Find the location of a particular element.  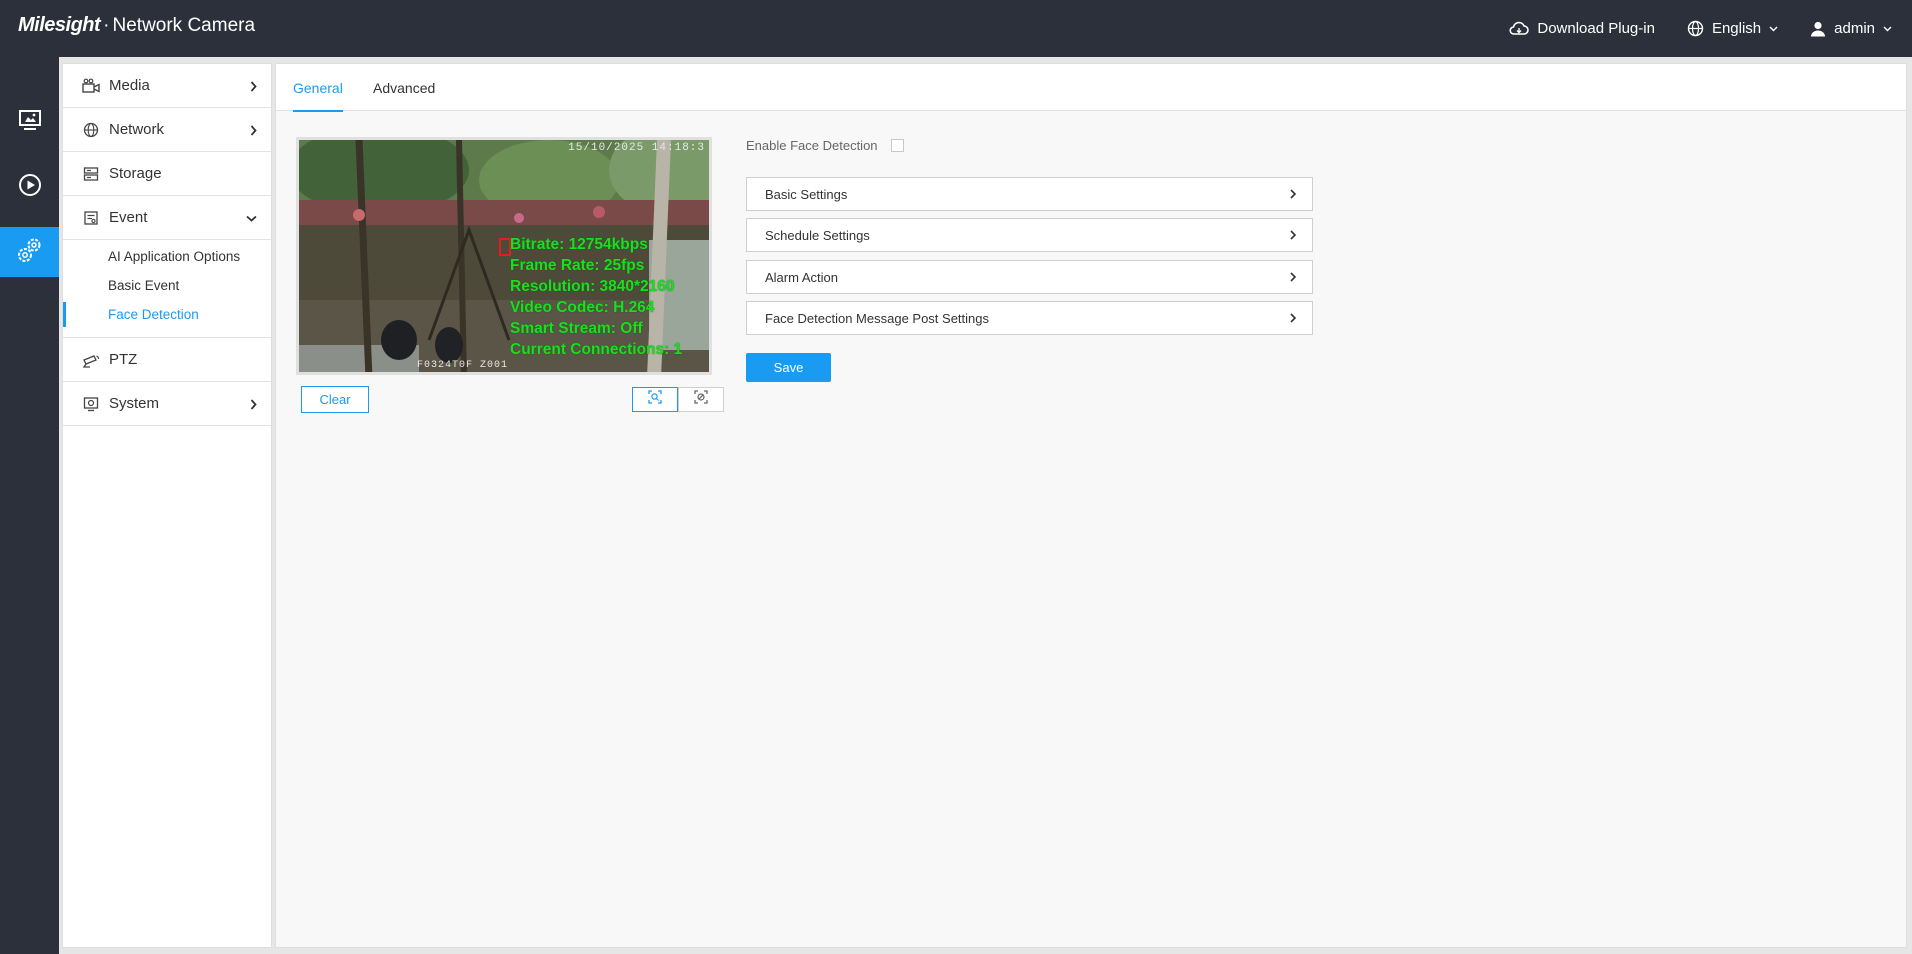

draw-region-icon is located at coordinates (655, 399).